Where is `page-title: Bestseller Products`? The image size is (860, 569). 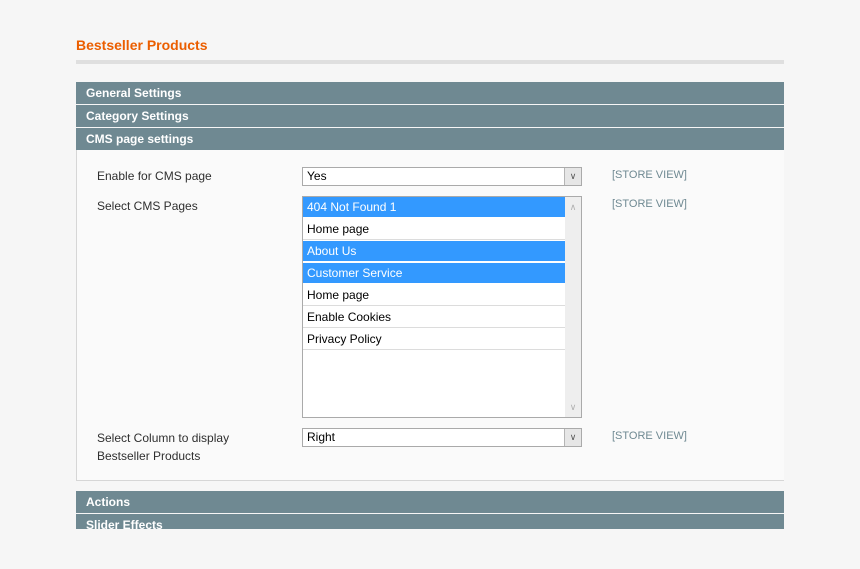
page-title: Bestseller Products is located at coordinates (142, 45).